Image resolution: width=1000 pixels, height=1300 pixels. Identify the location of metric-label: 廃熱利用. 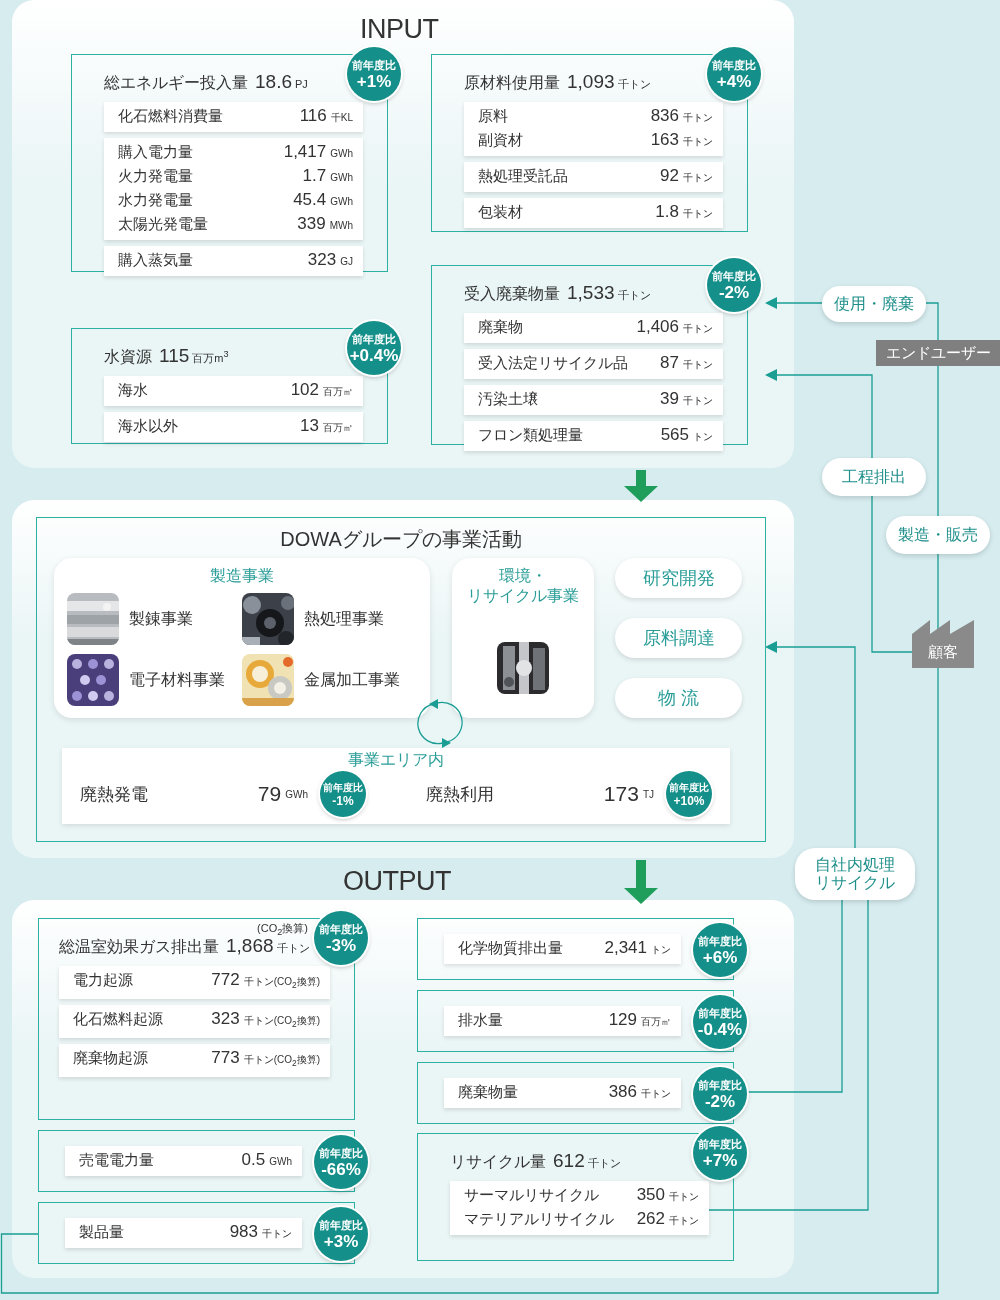
(460, 794).